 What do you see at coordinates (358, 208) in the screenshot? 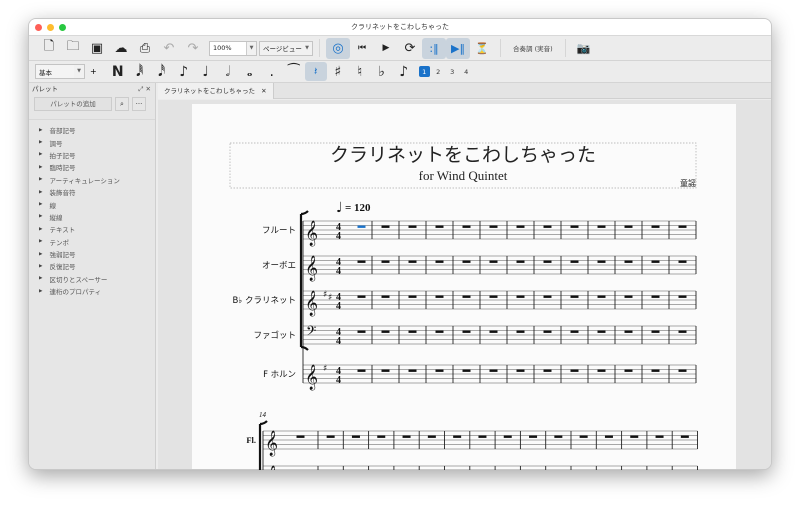
I see `tempo-marking: = 120` at bounding box center [358, 208].